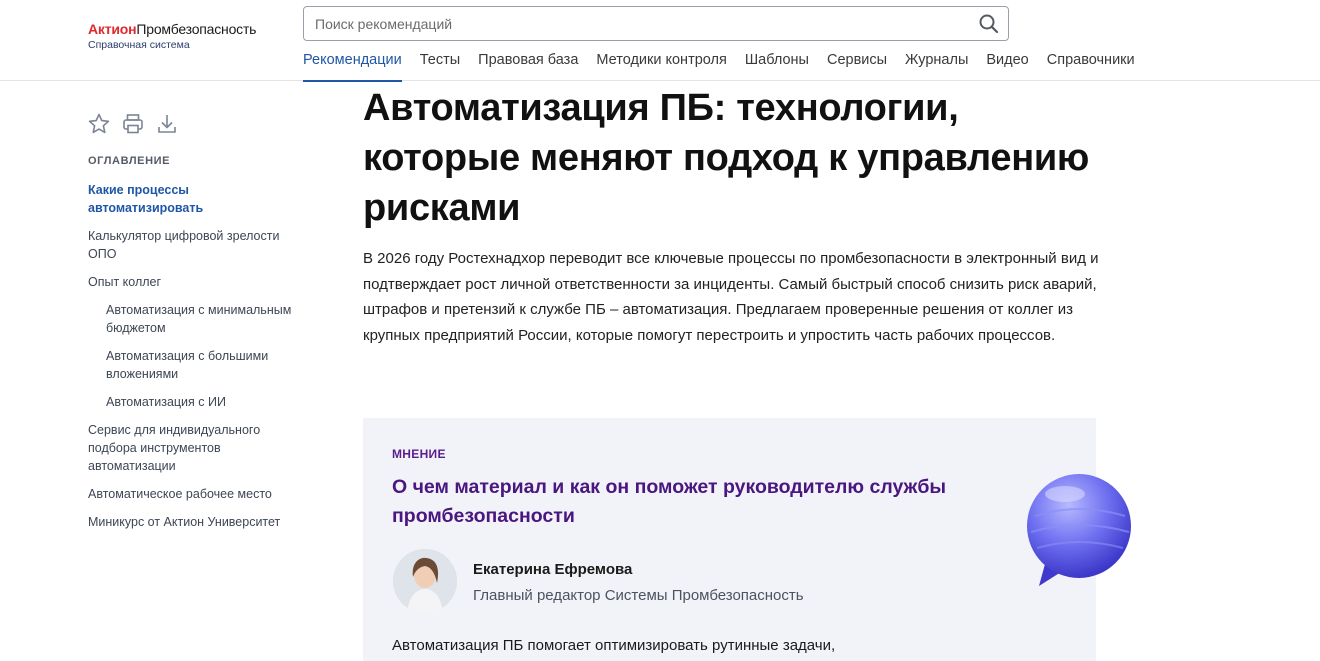 The height and width of the screenshot is (661, 1320). What do you see at coordinates (553, 569) in the screenshot?
I see `author-name: Екатерина Ефремова` at bounding box center [553, 569].